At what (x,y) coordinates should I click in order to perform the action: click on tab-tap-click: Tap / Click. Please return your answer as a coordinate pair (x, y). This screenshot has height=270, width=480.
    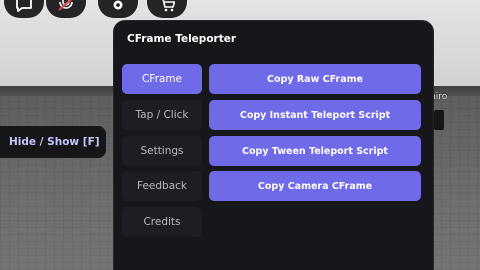
    Looking at the image, I should click on (162, 115).